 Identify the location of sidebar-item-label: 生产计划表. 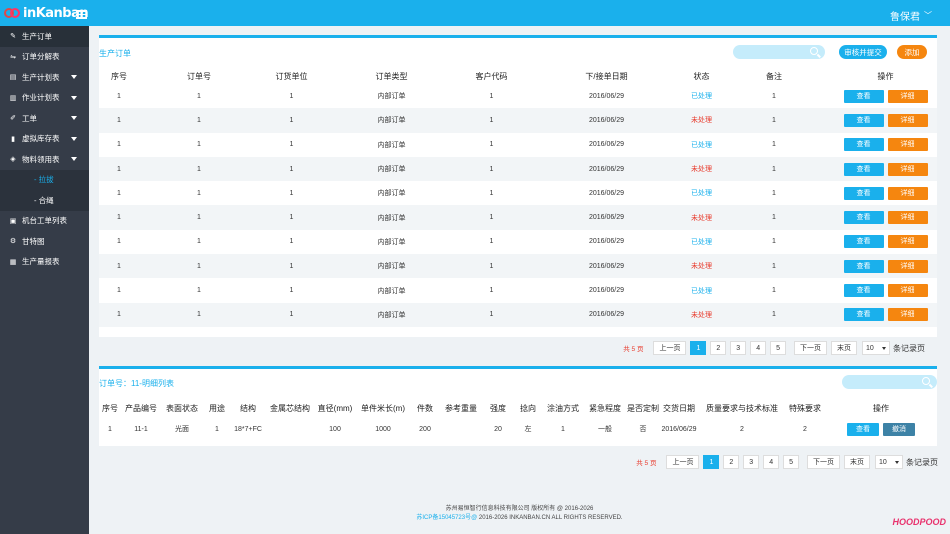
(41, 77).